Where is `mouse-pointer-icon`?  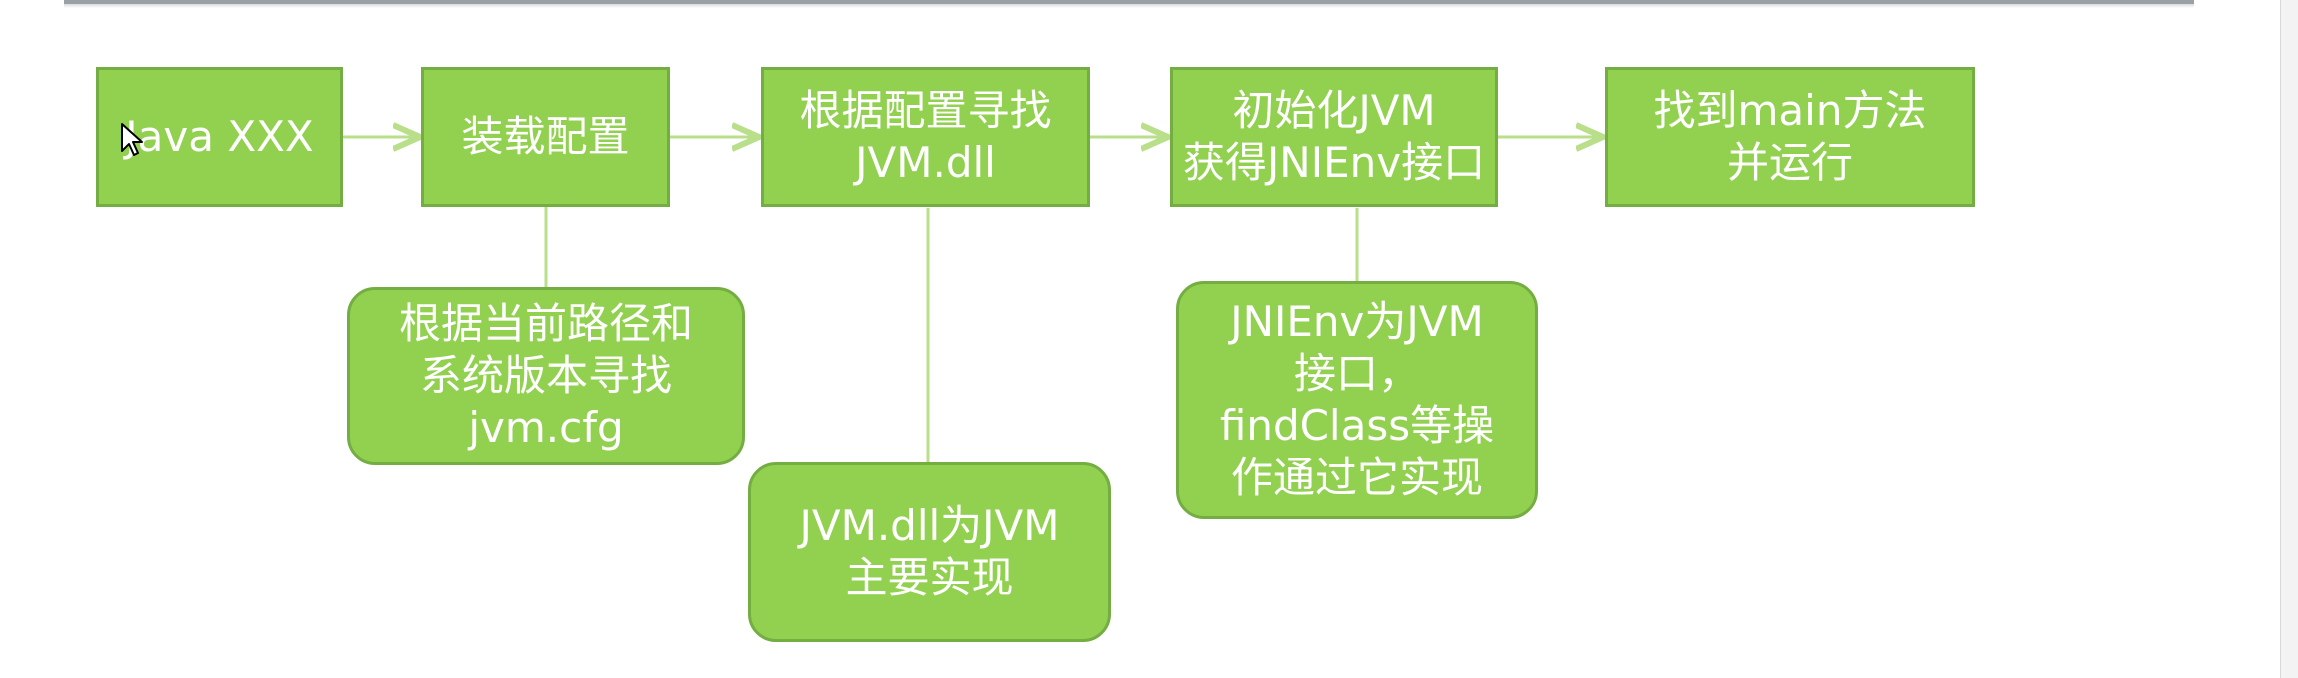
mouse-pointer-icon is located at coordinates (132, 139).